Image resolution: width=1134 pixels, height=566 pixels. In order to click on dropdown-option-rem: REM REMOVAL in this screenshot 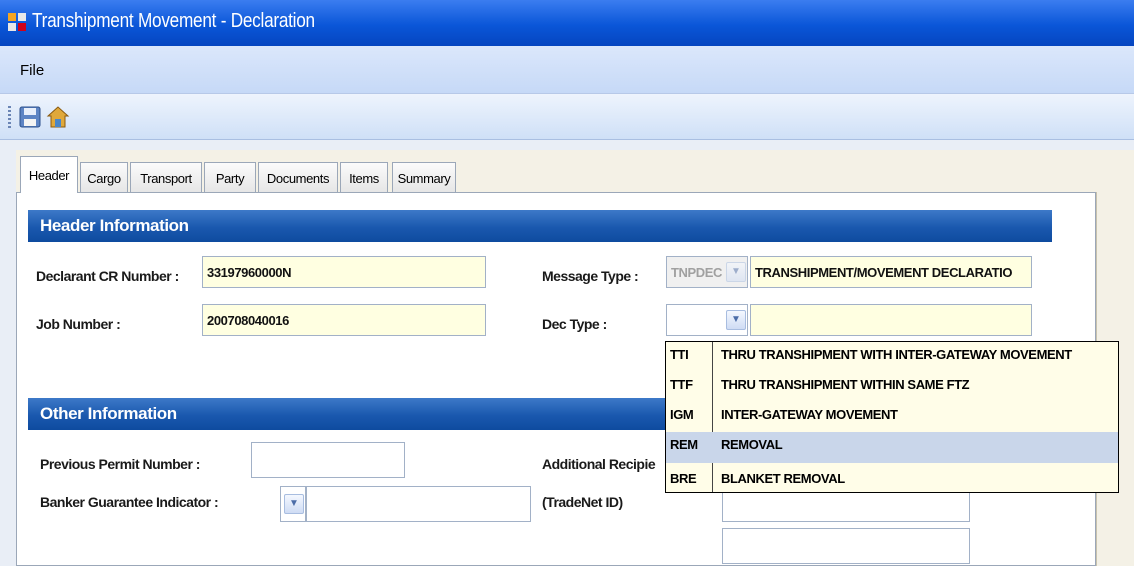, I will do `click(892, 447)`.